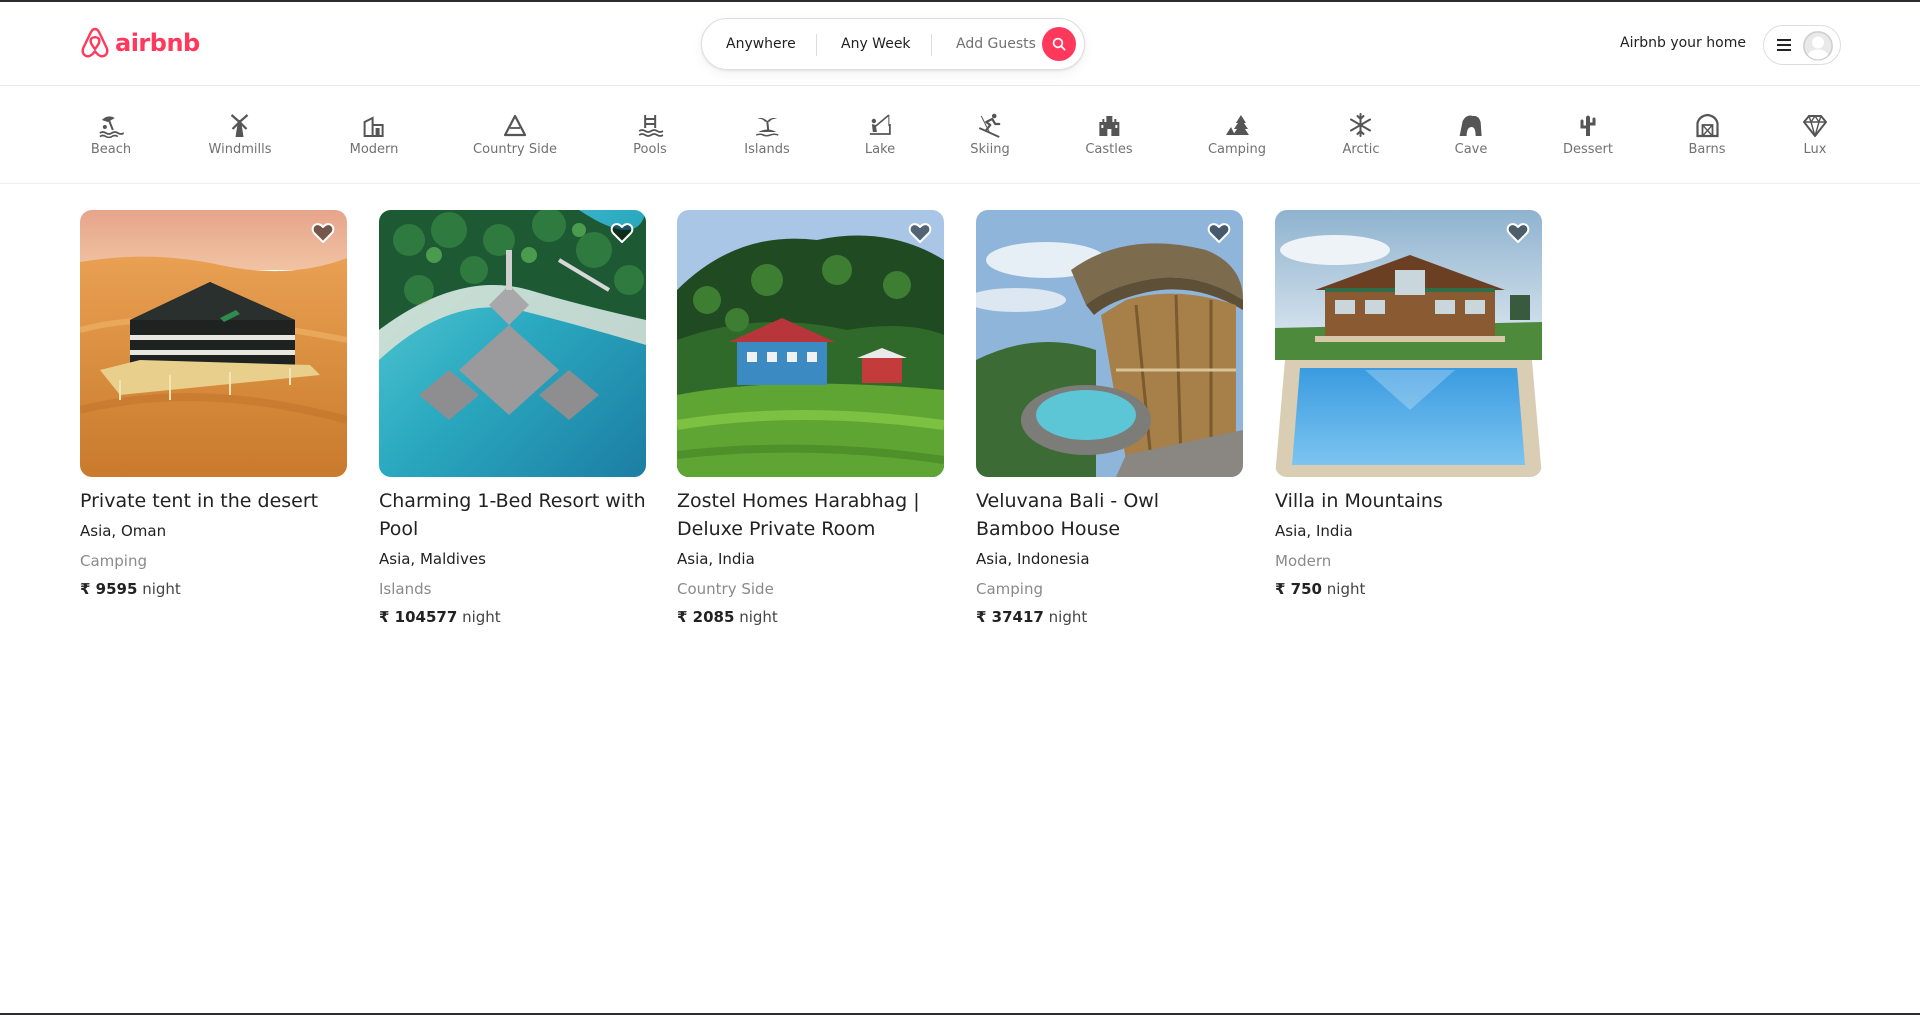  I want to click on category-arctic: Arctic, so click(1361, 134).